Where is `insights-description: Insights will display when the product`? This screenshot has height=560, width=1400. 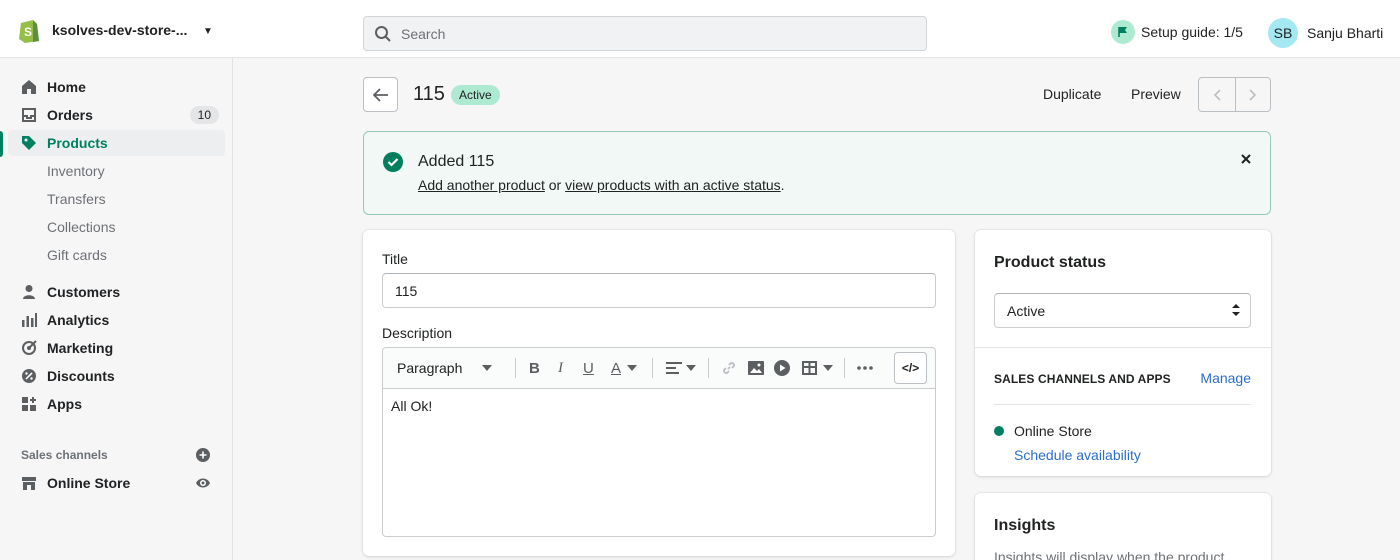 insights-description: Insights will display when the product is located at coordinates (1109, 554).